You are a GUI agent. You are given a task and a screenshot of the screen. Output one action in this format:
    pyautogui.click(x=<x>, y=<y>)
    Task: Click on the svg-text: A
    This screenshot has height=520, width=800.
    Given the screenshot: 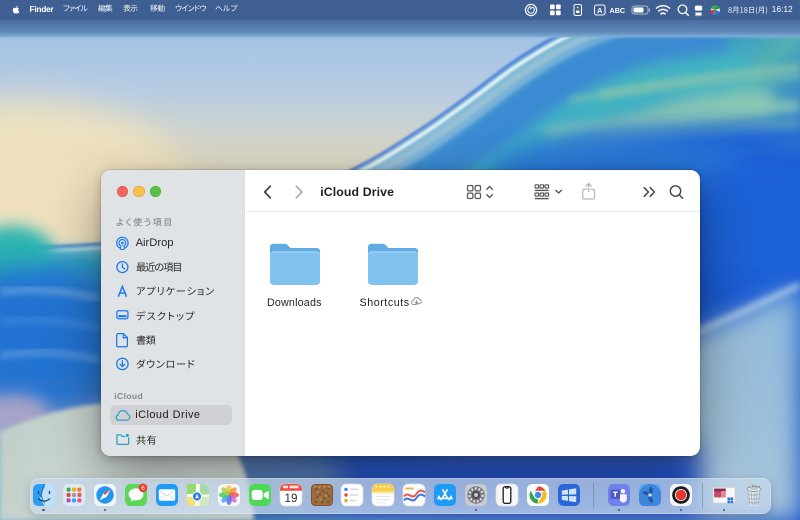 What is the action you would take?
    pyautogui.click(x=600, y=10)
    